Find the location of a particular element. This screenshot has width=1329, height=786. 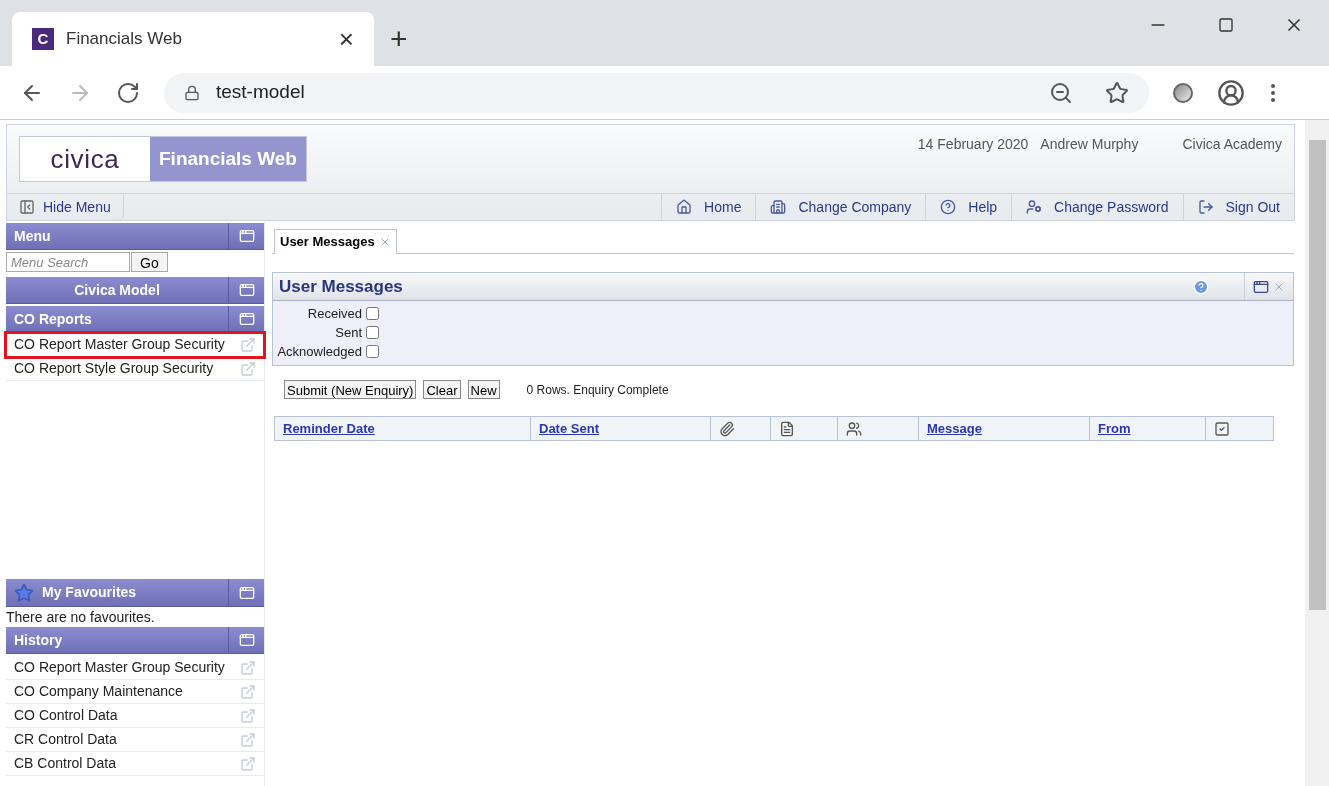

go-button: Go is located at coordinates (149, 262).